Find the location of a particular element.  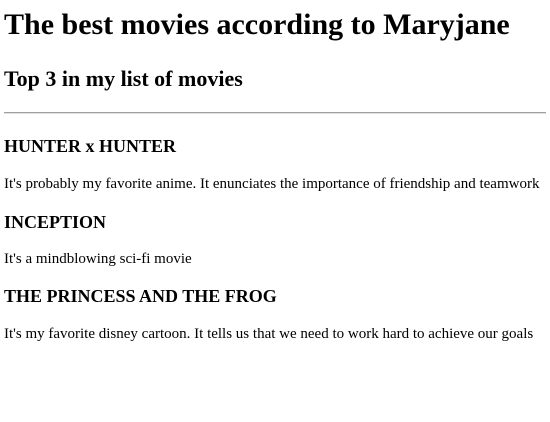

movie-title: HUNTER x HUNTER is located at coordinates (90, 146).